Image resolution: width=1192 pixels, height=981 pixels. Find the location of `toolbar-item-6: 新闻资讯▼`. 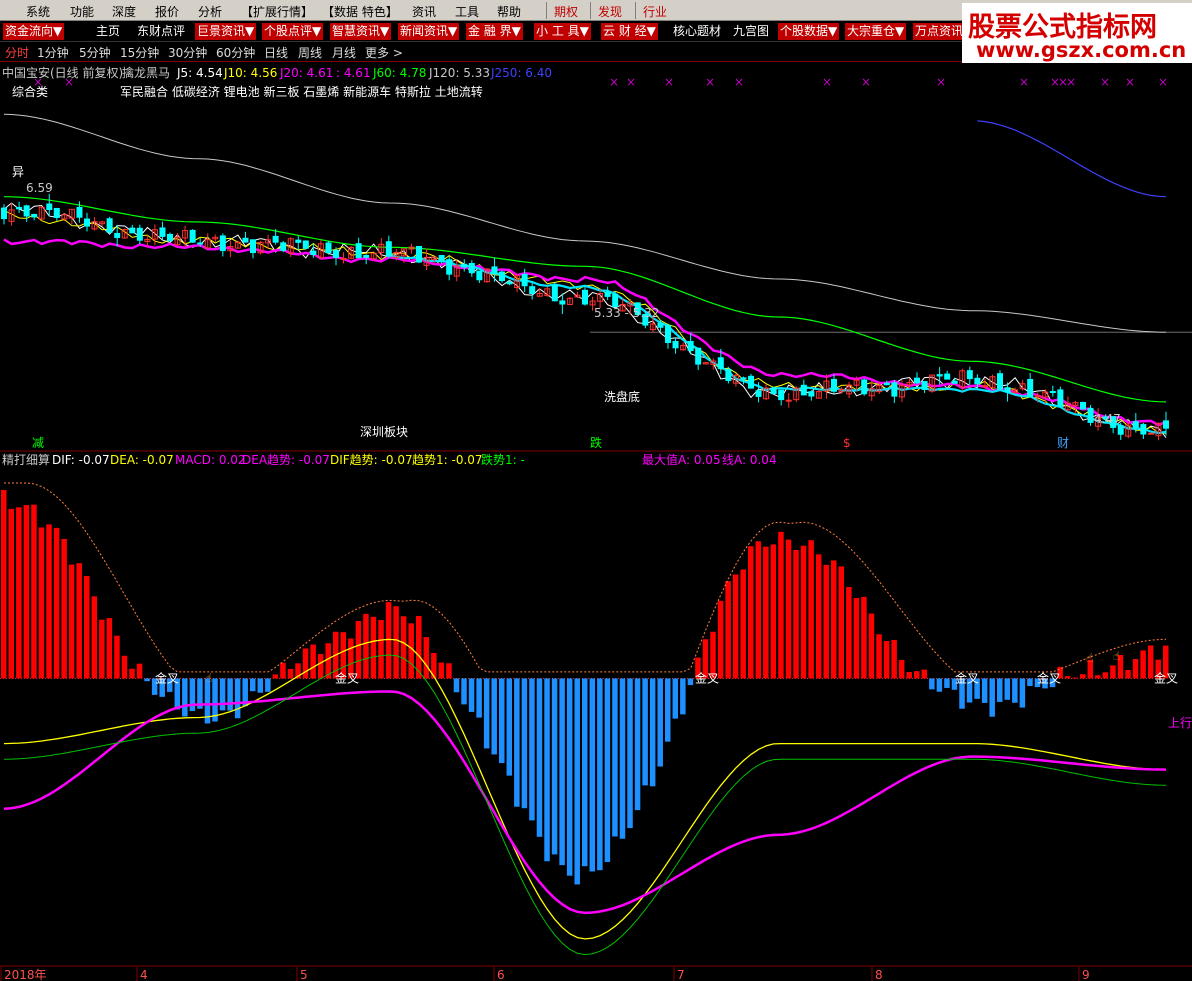

toolbar-item-6: 新闻资讯▼ is located at coordinates (429, 31).